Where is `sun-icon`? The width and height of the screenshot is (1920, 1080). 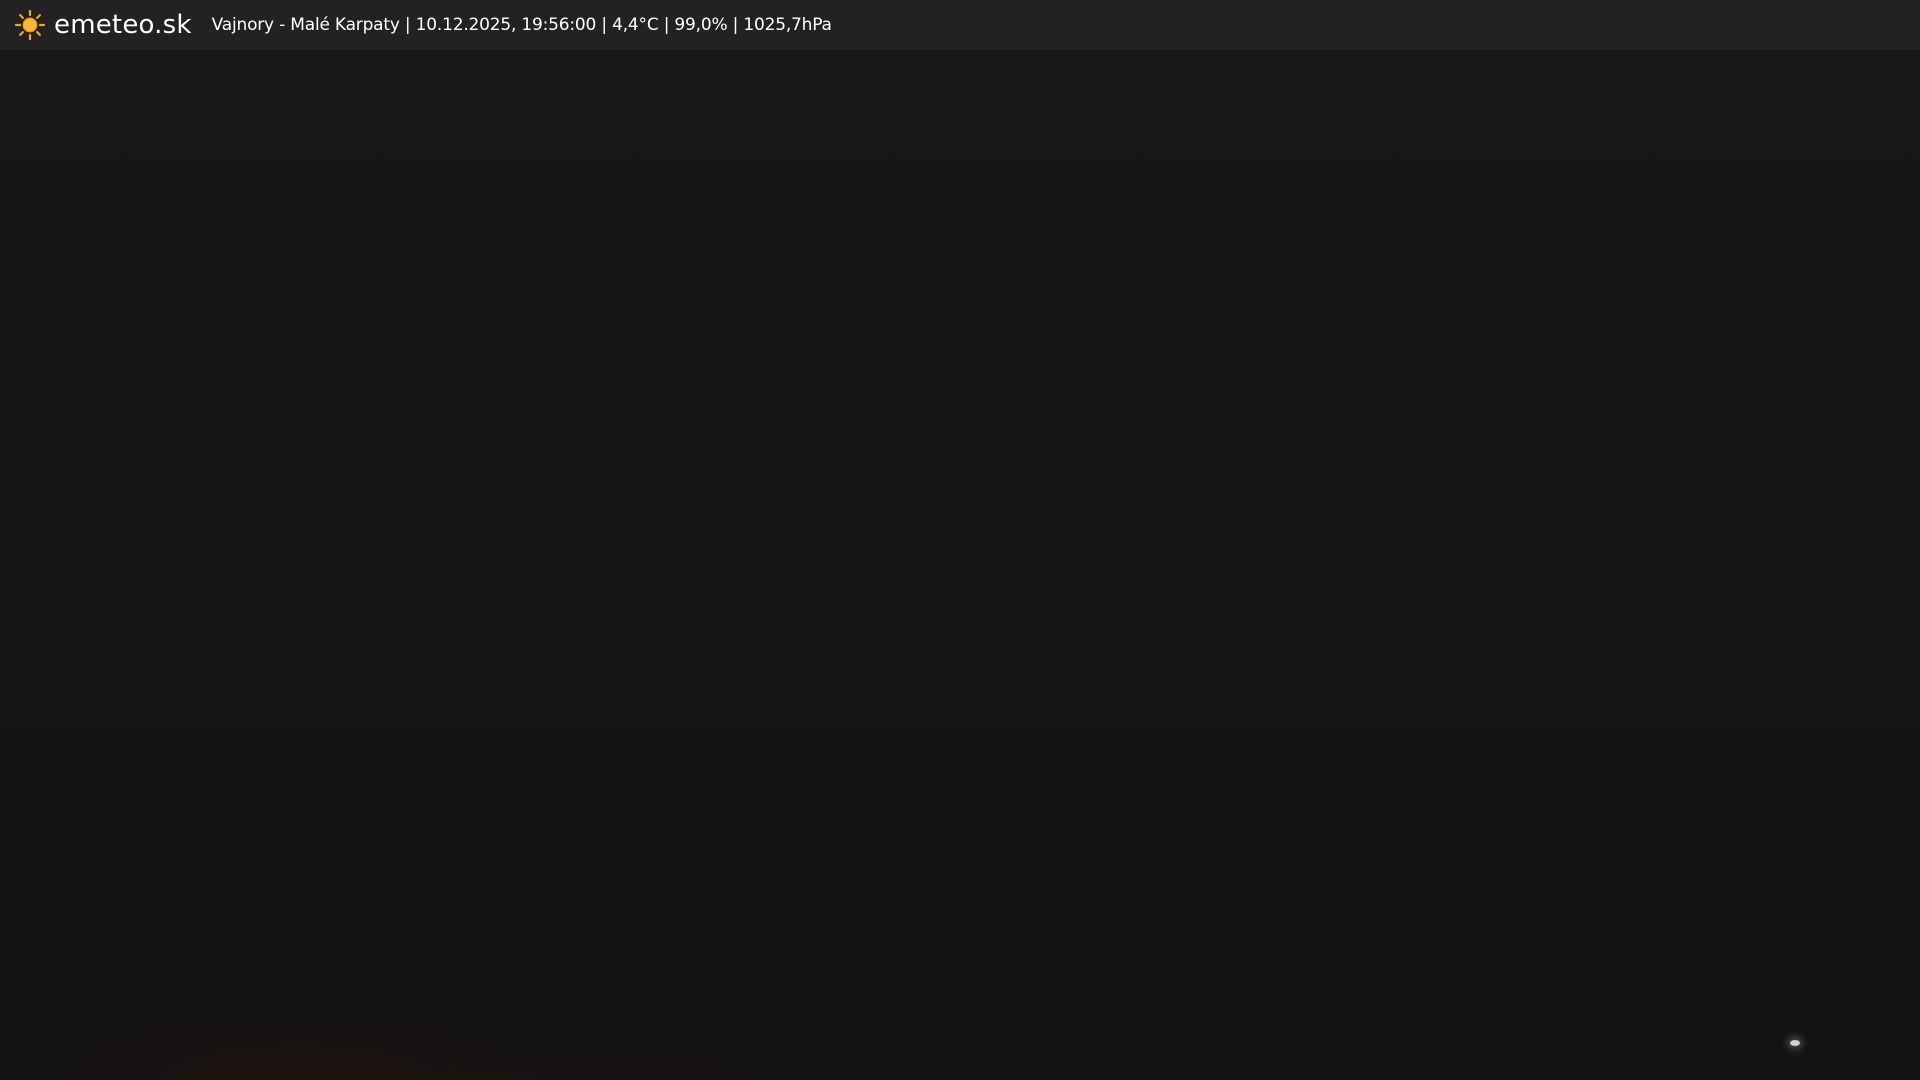
sun-icon is located at coordinates (30, 25).